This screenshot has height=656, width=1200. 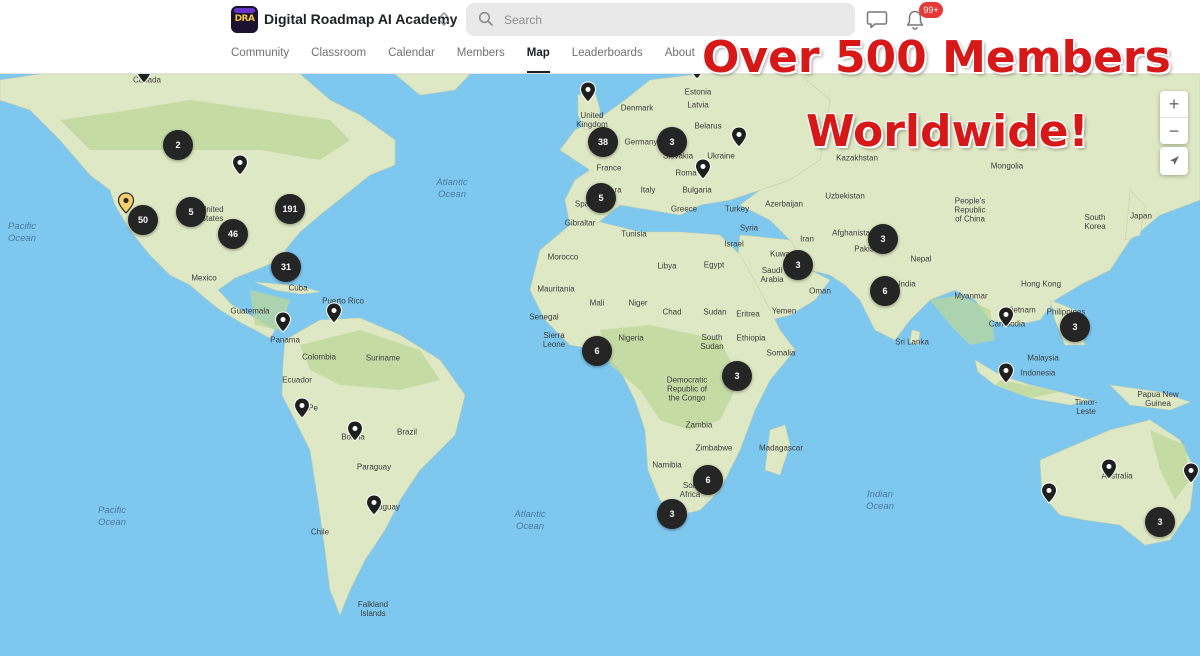 I want to click on label-israel: Israel, so click(x=734, y=244).